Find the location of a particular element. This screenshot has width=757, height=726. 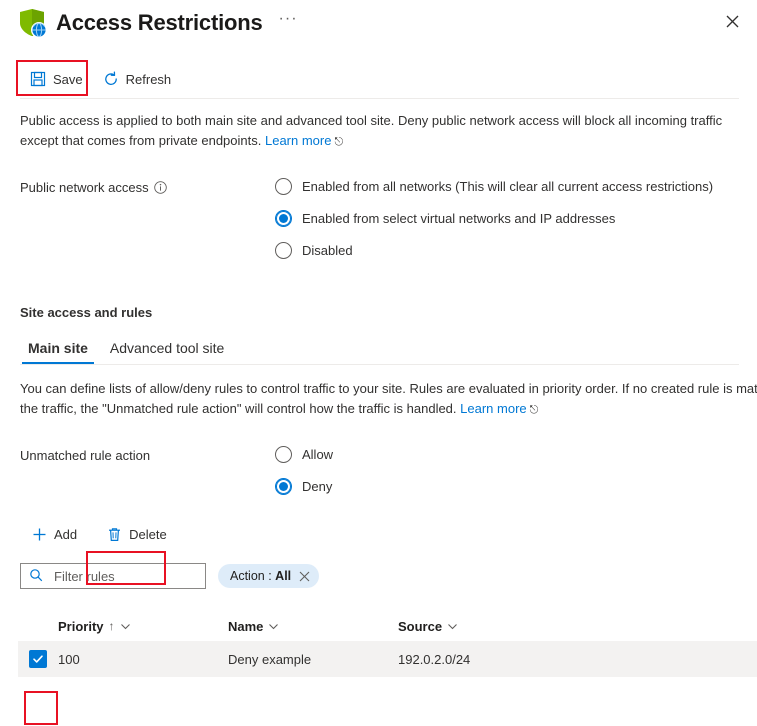

rules-command-bar: Add Delete is located at coordinates (379, 534).